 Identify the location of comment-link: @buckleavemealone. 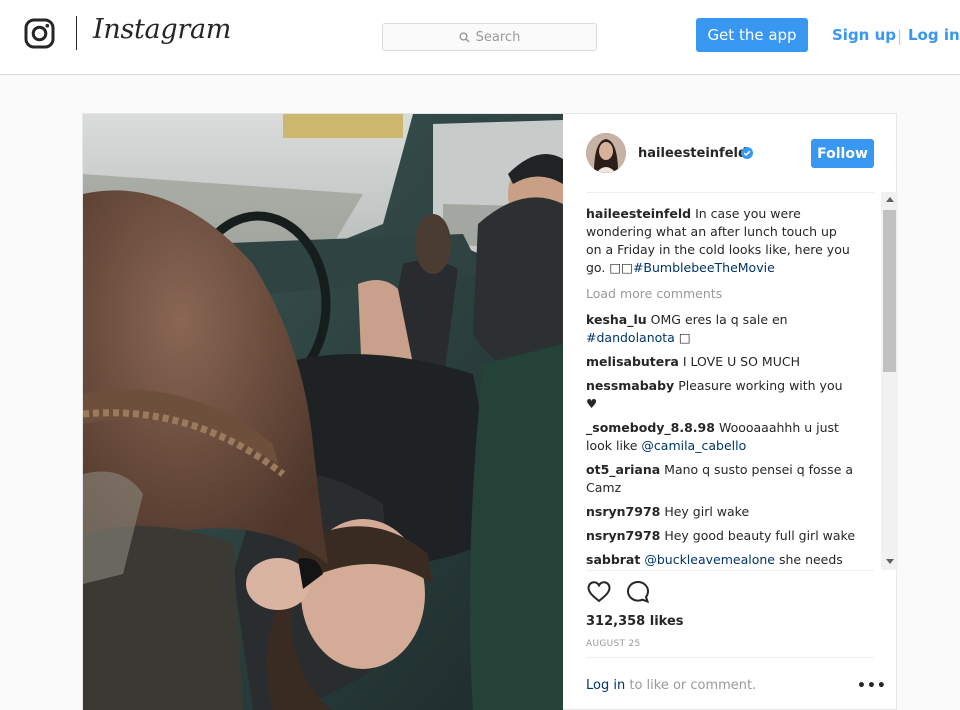
(709, 559).